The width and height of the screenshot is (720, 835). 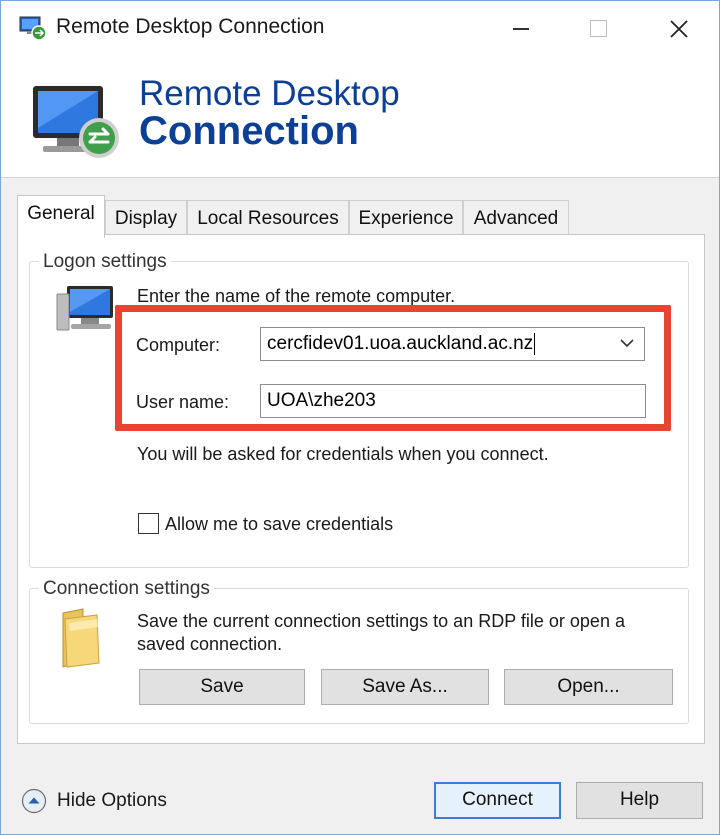 I want to click on minimize-button, so click(x=521, y=28).